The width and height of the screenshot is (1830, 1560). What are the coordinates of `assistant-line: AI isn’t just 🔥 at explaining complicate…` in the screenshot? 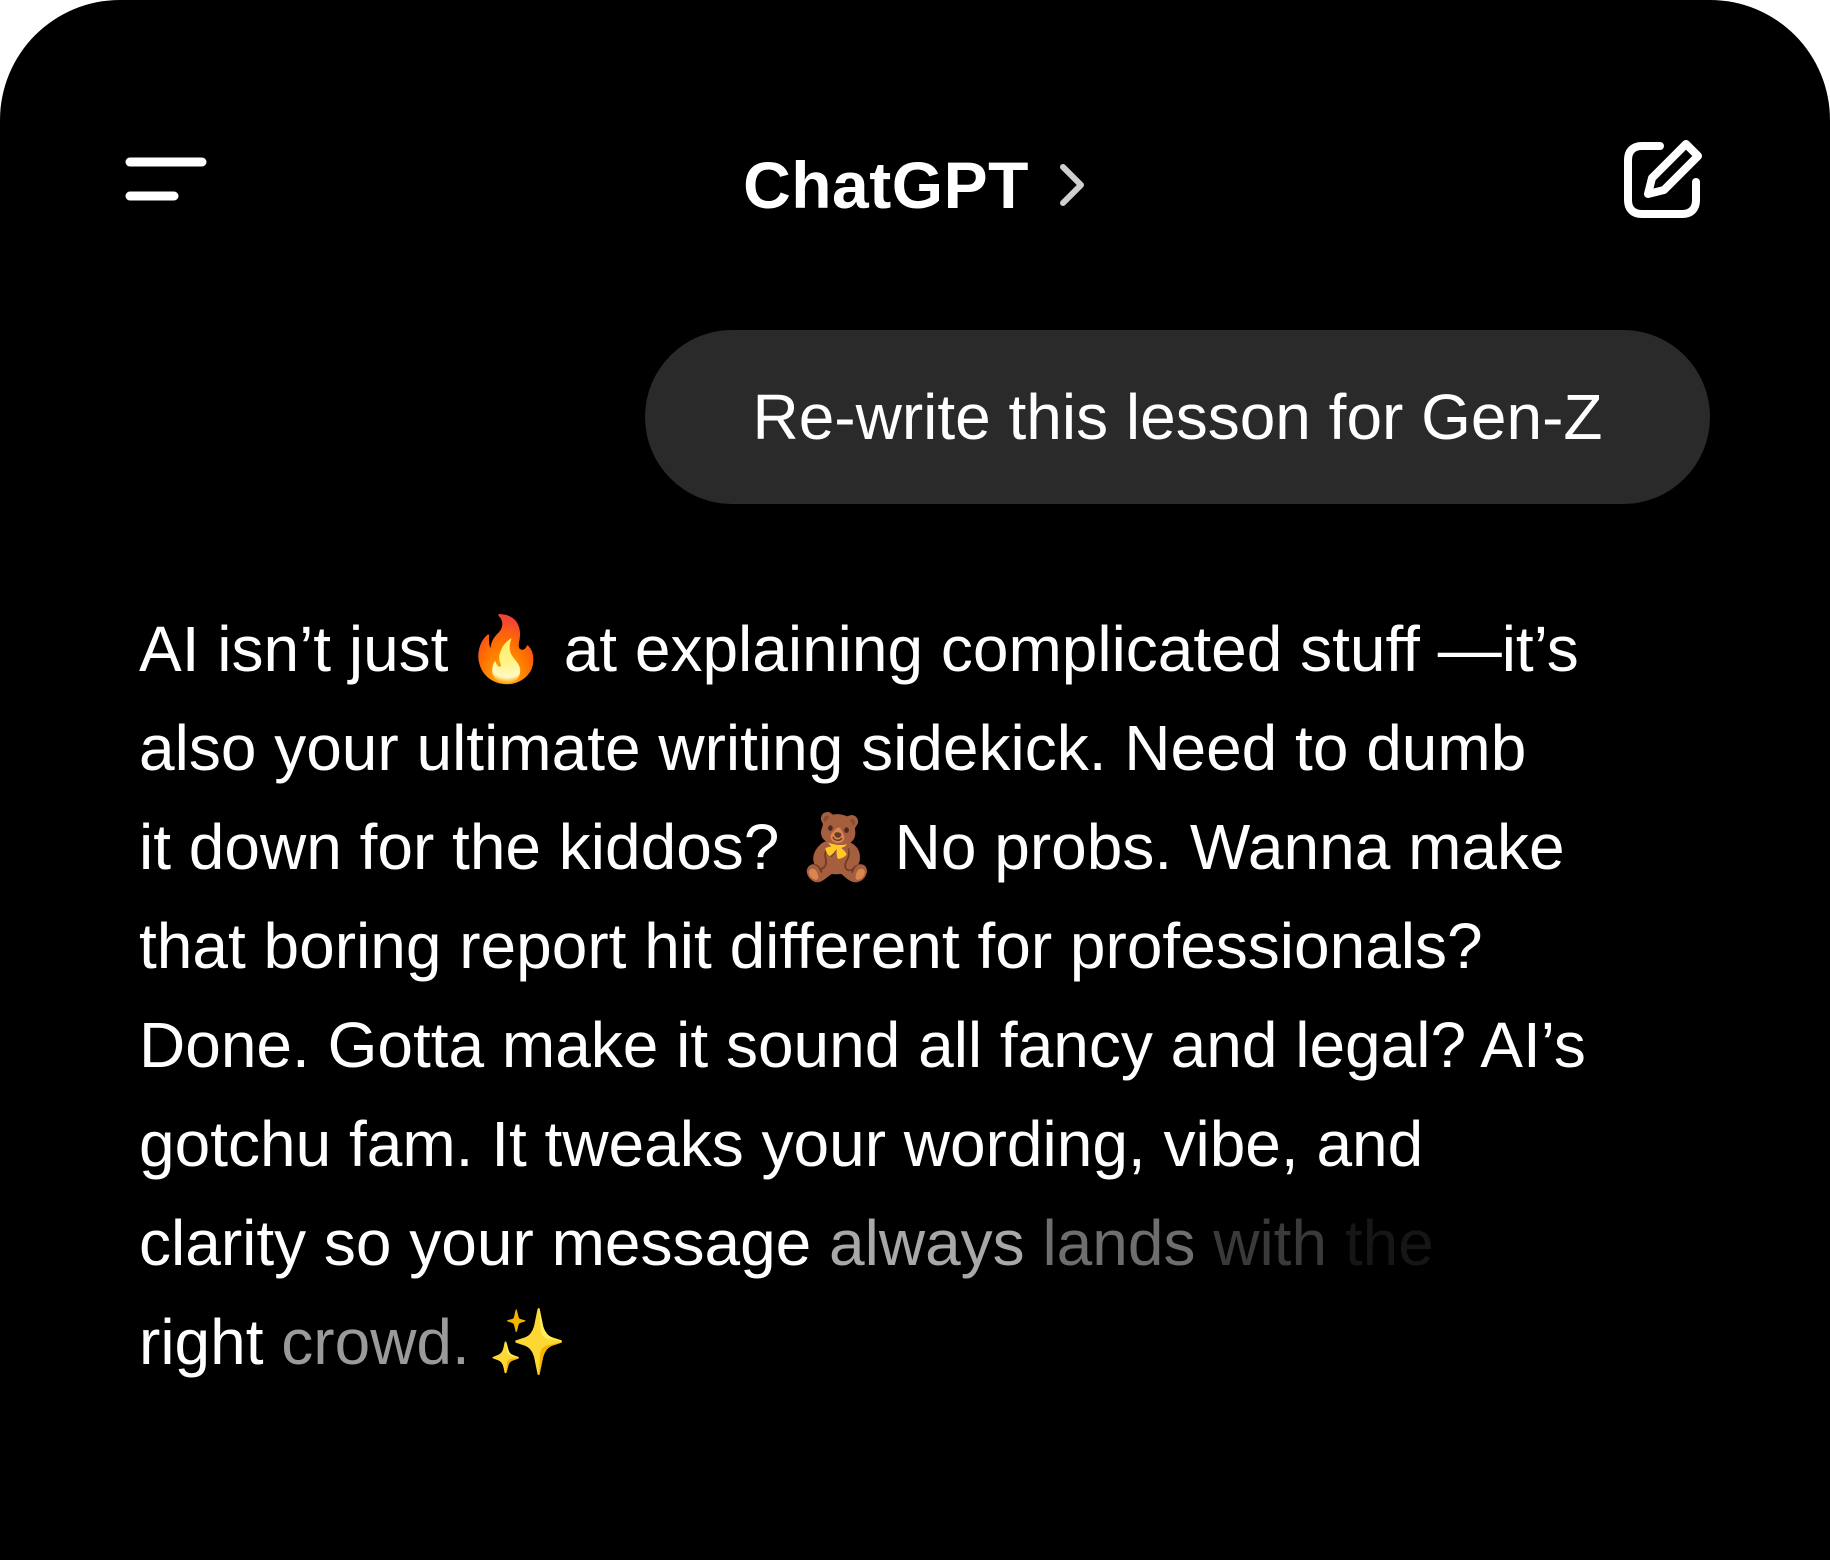 It's located at (859, 649).